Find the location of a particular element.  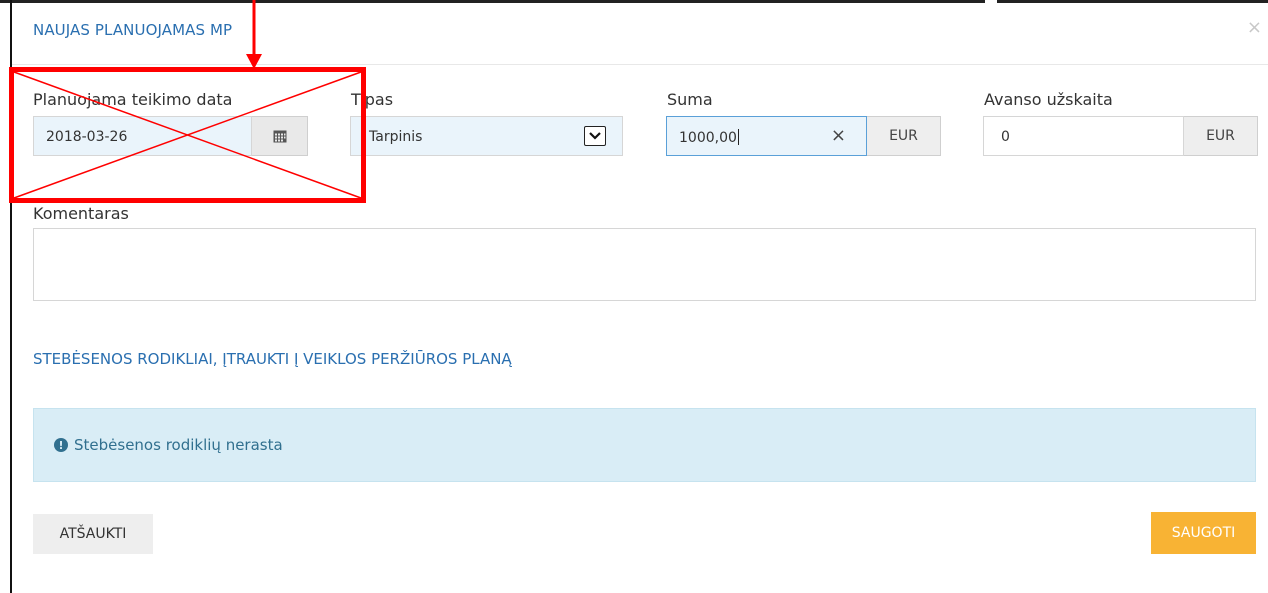

info-alert-content: ! Stebėsenos rodiklių nerasta is located at coordinates (168, 445).